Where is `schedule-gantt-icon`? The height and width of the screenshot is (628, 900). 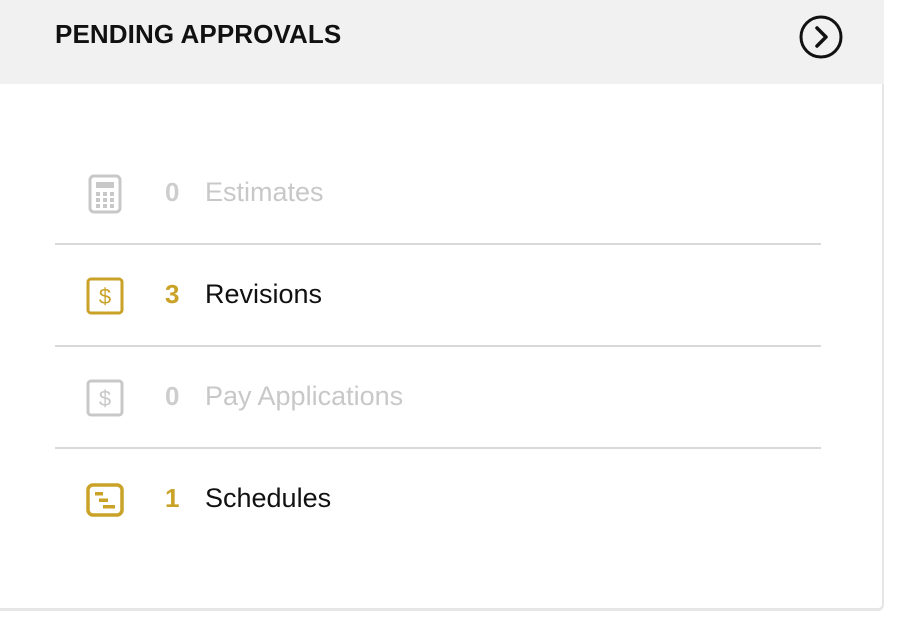
schedule-gantt-icon is located at coordinates (105, 500).